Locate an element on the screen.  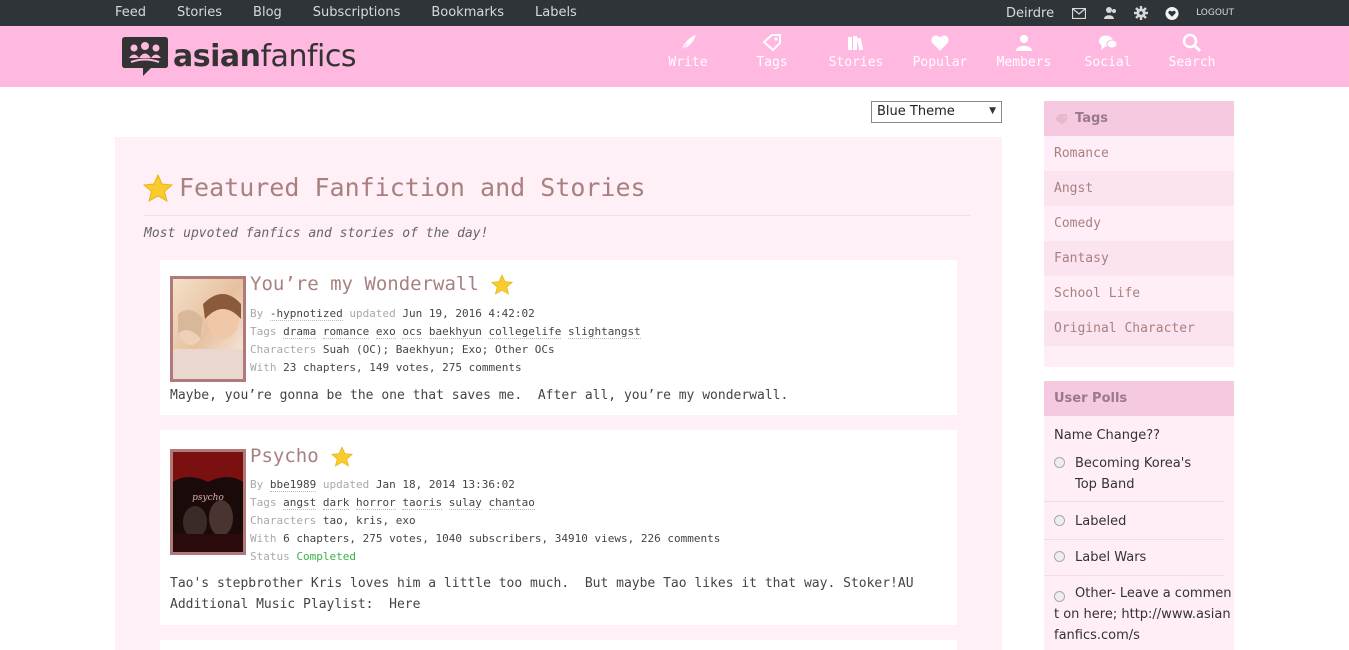
nav-tags: Tags is located at coordinates (772, 56).